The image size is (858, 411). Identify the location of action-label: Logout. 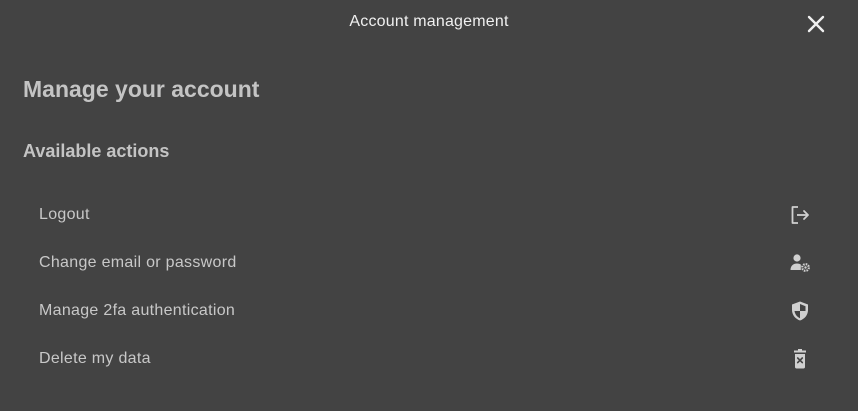
(64, 214).